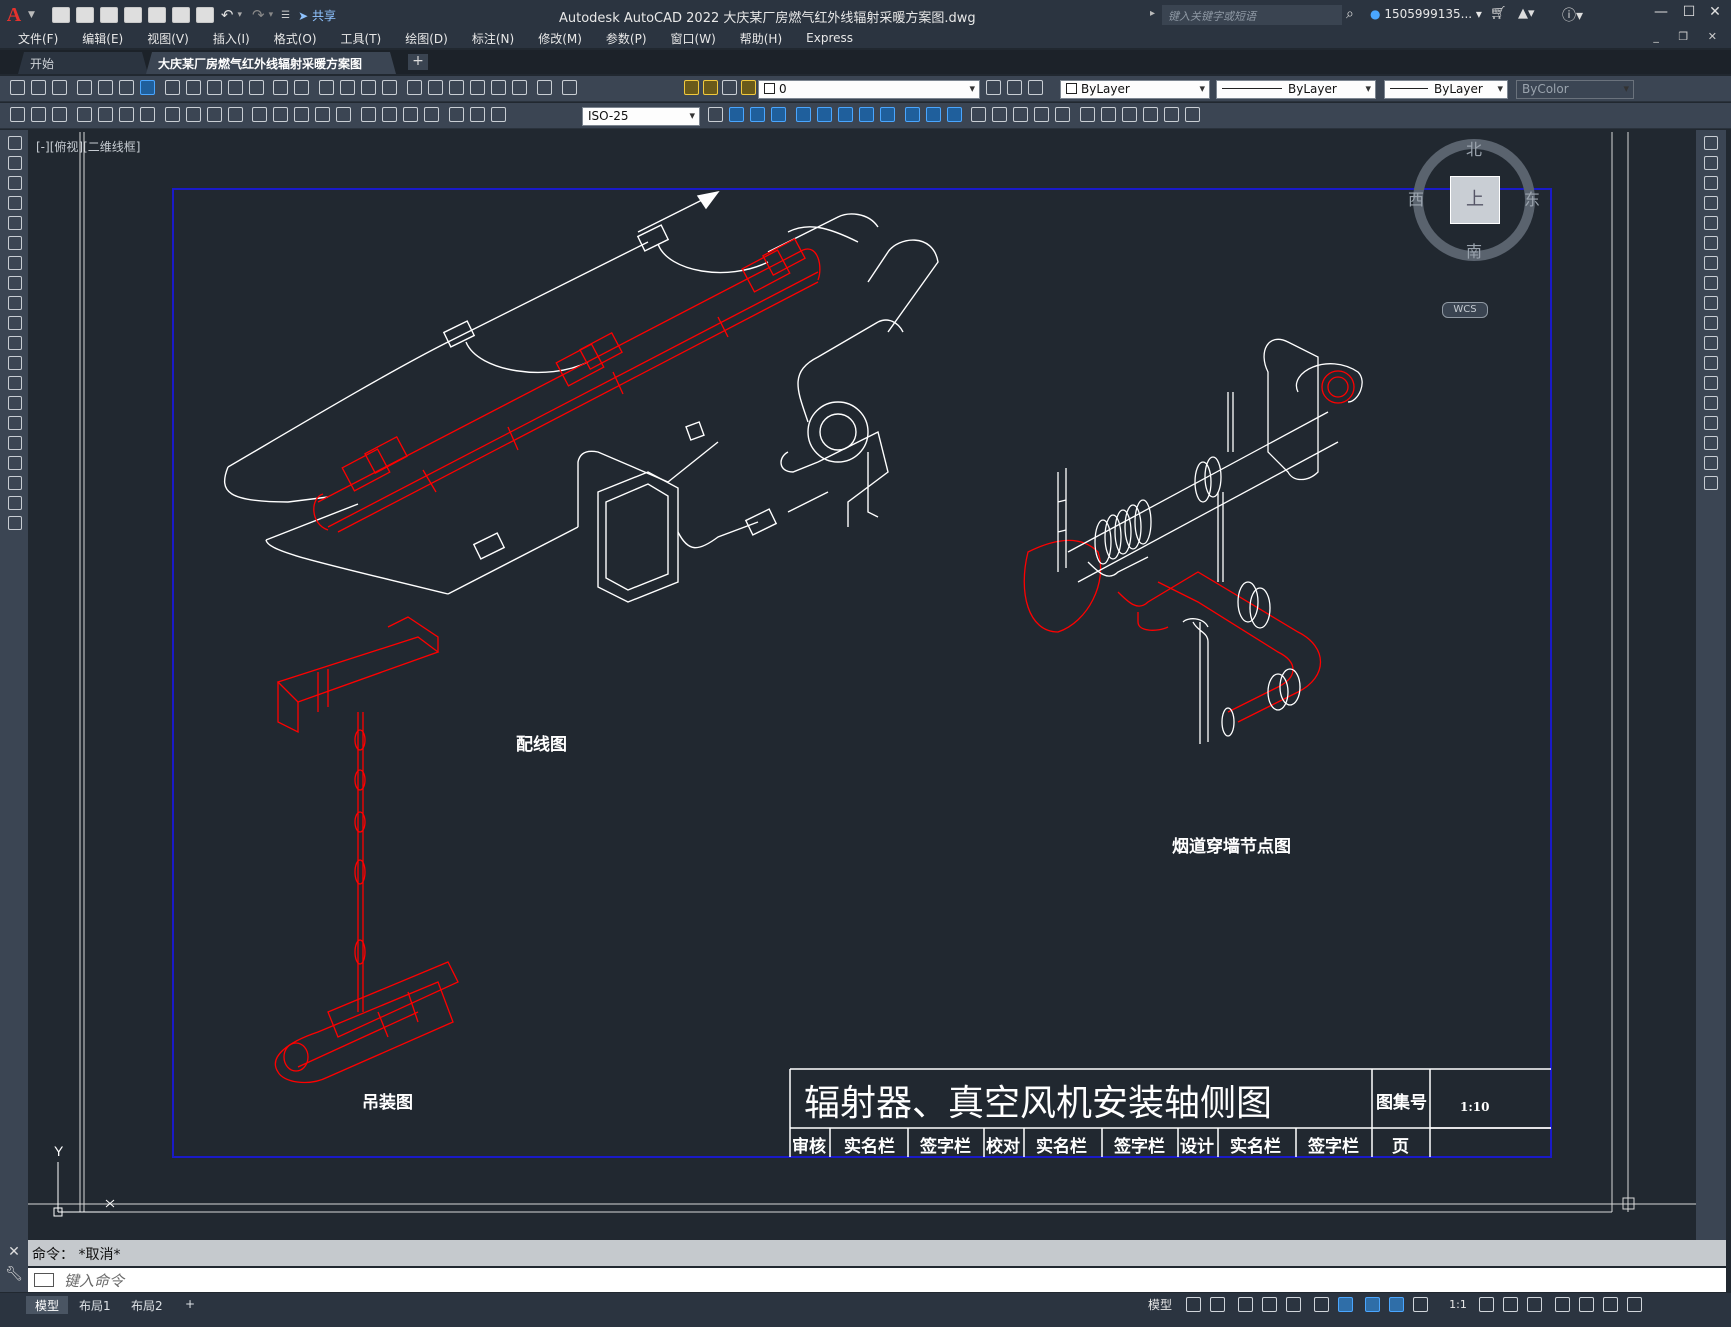 The height and width of the screenshot is (1327, 1731). Describe the element at coordinates (1711, 283) in the screenshot. I see `scale-icon` at that location.